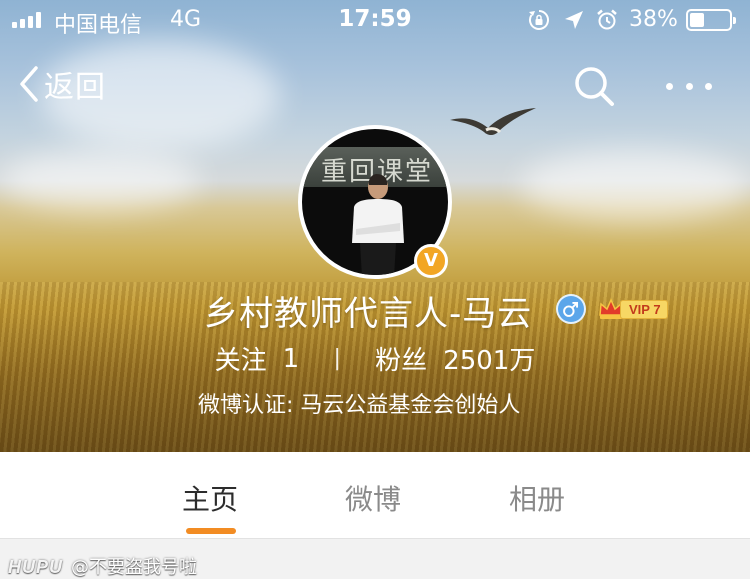  I want to click on location-arrow-icon, so click(574, 20).